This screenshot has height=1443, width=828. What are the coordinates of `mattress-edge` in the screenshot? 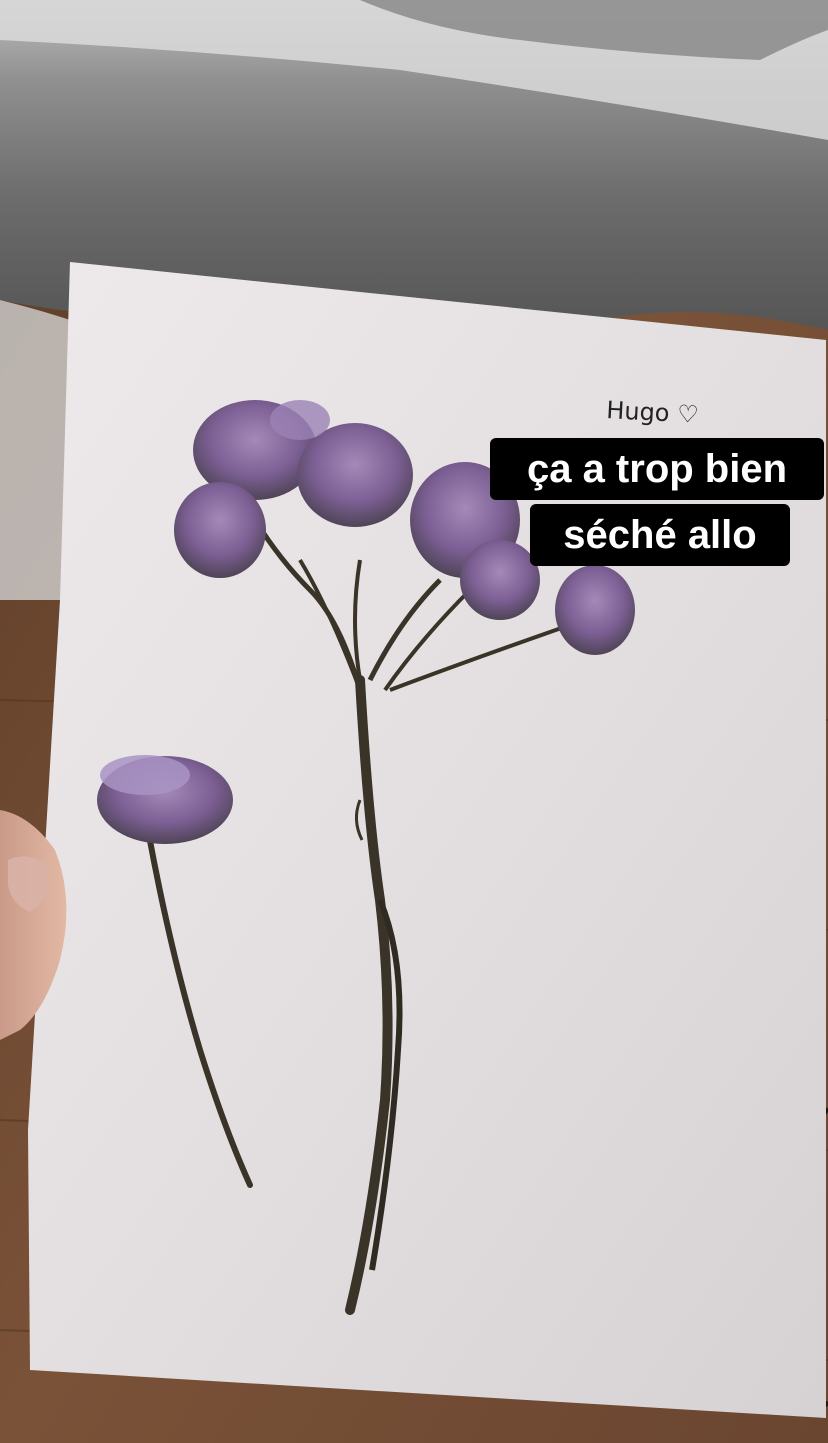 It's located at (35, 450).